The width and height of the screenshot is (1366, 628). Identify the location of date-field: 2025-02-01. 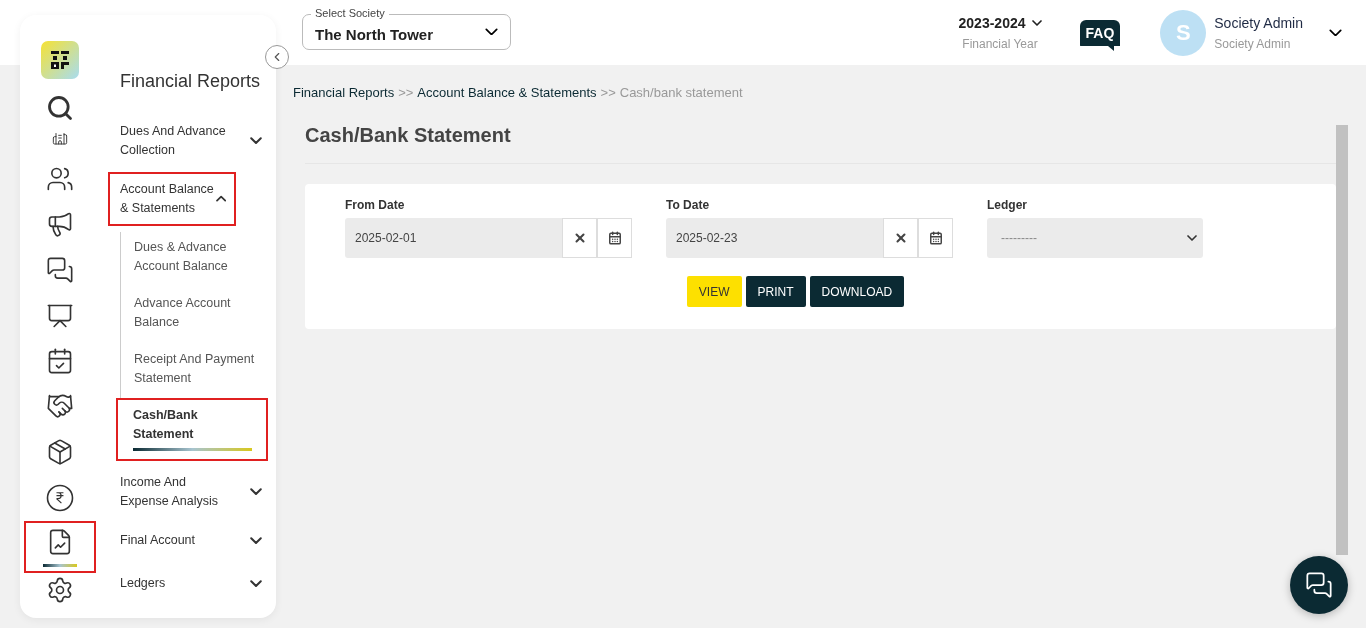
(453, 238).